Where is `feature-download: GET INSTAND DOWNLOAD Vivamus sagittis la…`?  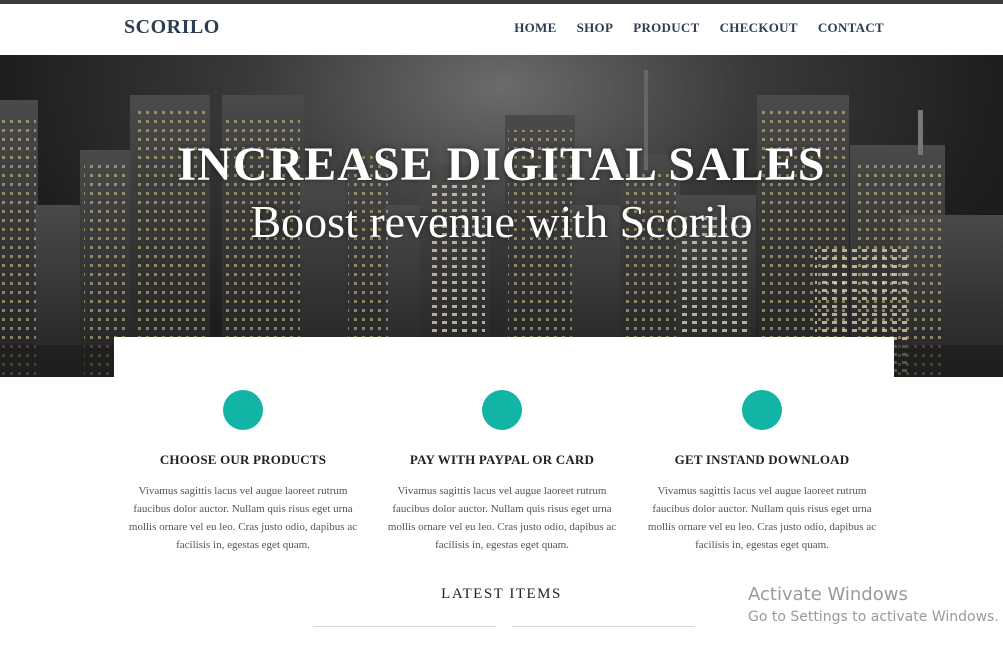
feature-download: GET INSTAND DOWNLOAD Vivamus sagittis la… is located at coordinates (762, 472).